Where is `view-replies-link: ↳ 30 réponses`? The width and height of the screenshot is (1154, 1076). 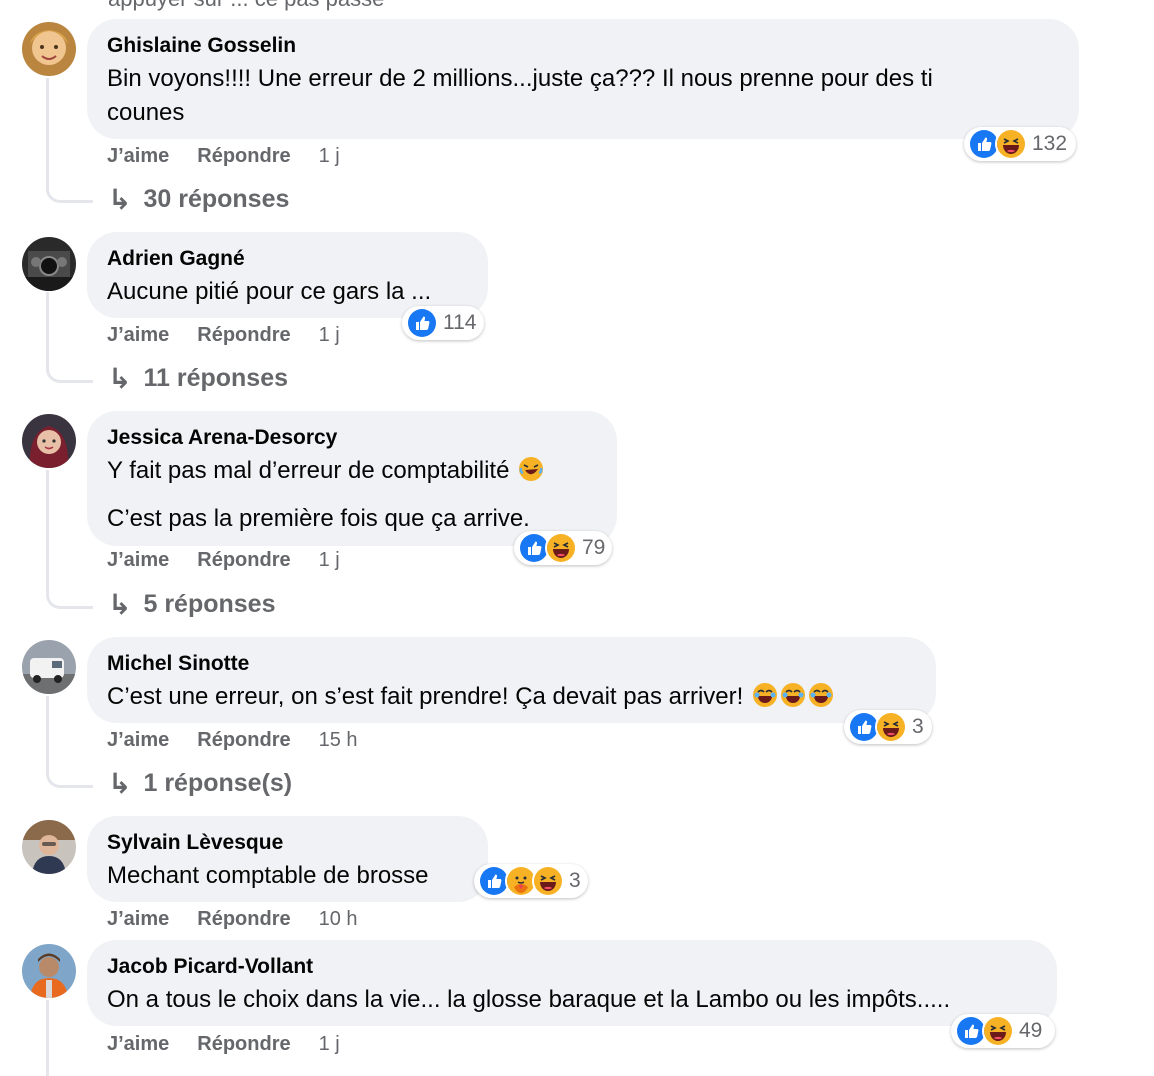
view-replies-link: ↳ 30 réponses is located at coordinates (198, 199).